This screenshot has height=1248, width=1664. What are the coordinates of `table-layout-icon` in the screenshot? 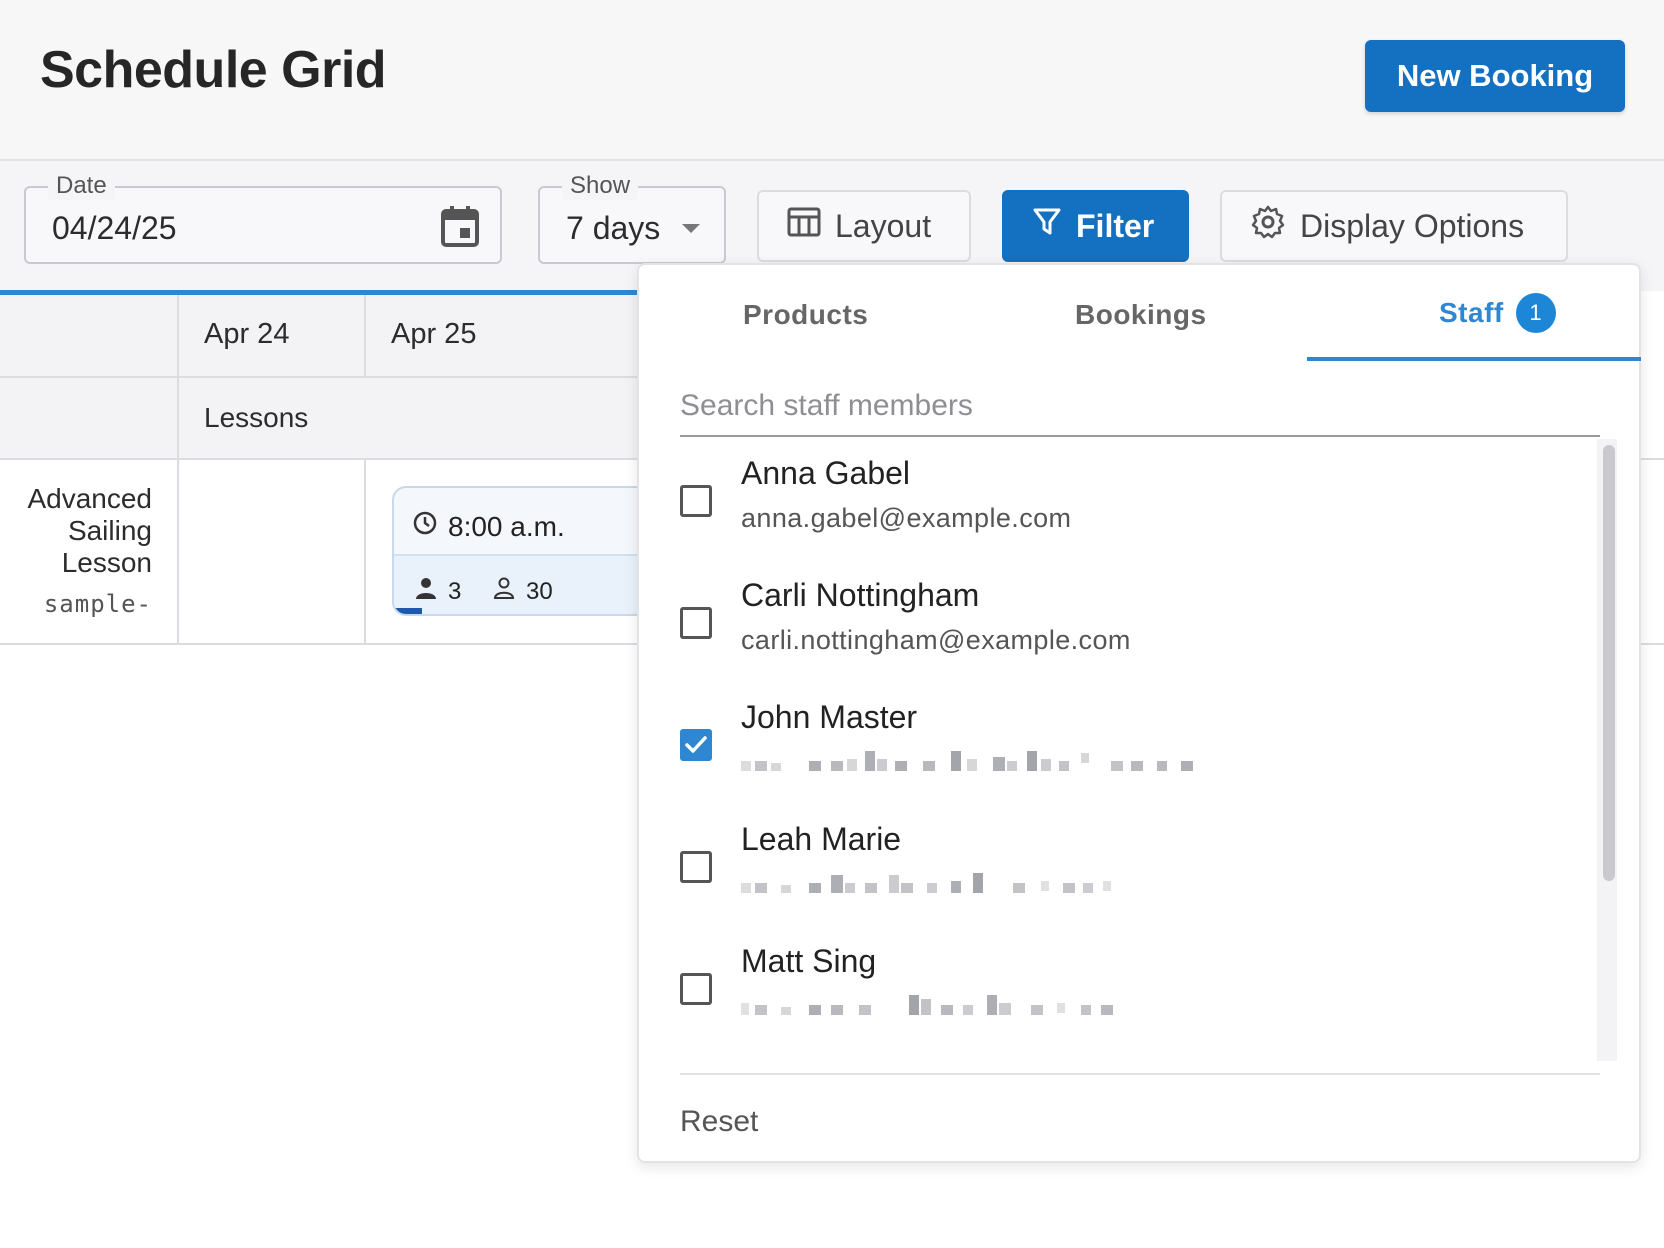 It's located at (804, 226).